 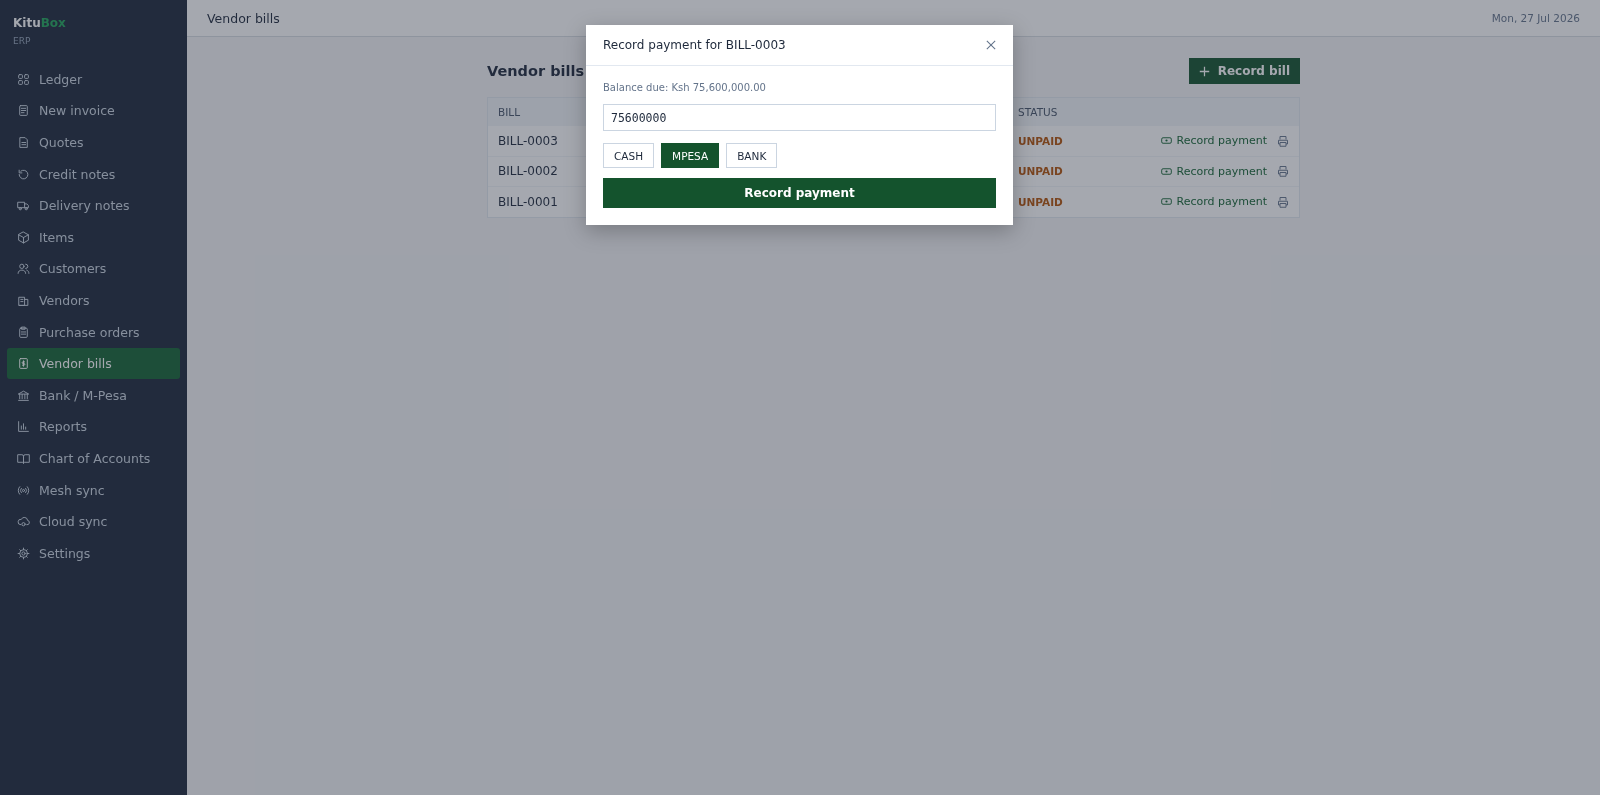 What do you see at coordinates (23, 553) in the screenshot?
I see `settings-icon` at bounding box center [23, 553].